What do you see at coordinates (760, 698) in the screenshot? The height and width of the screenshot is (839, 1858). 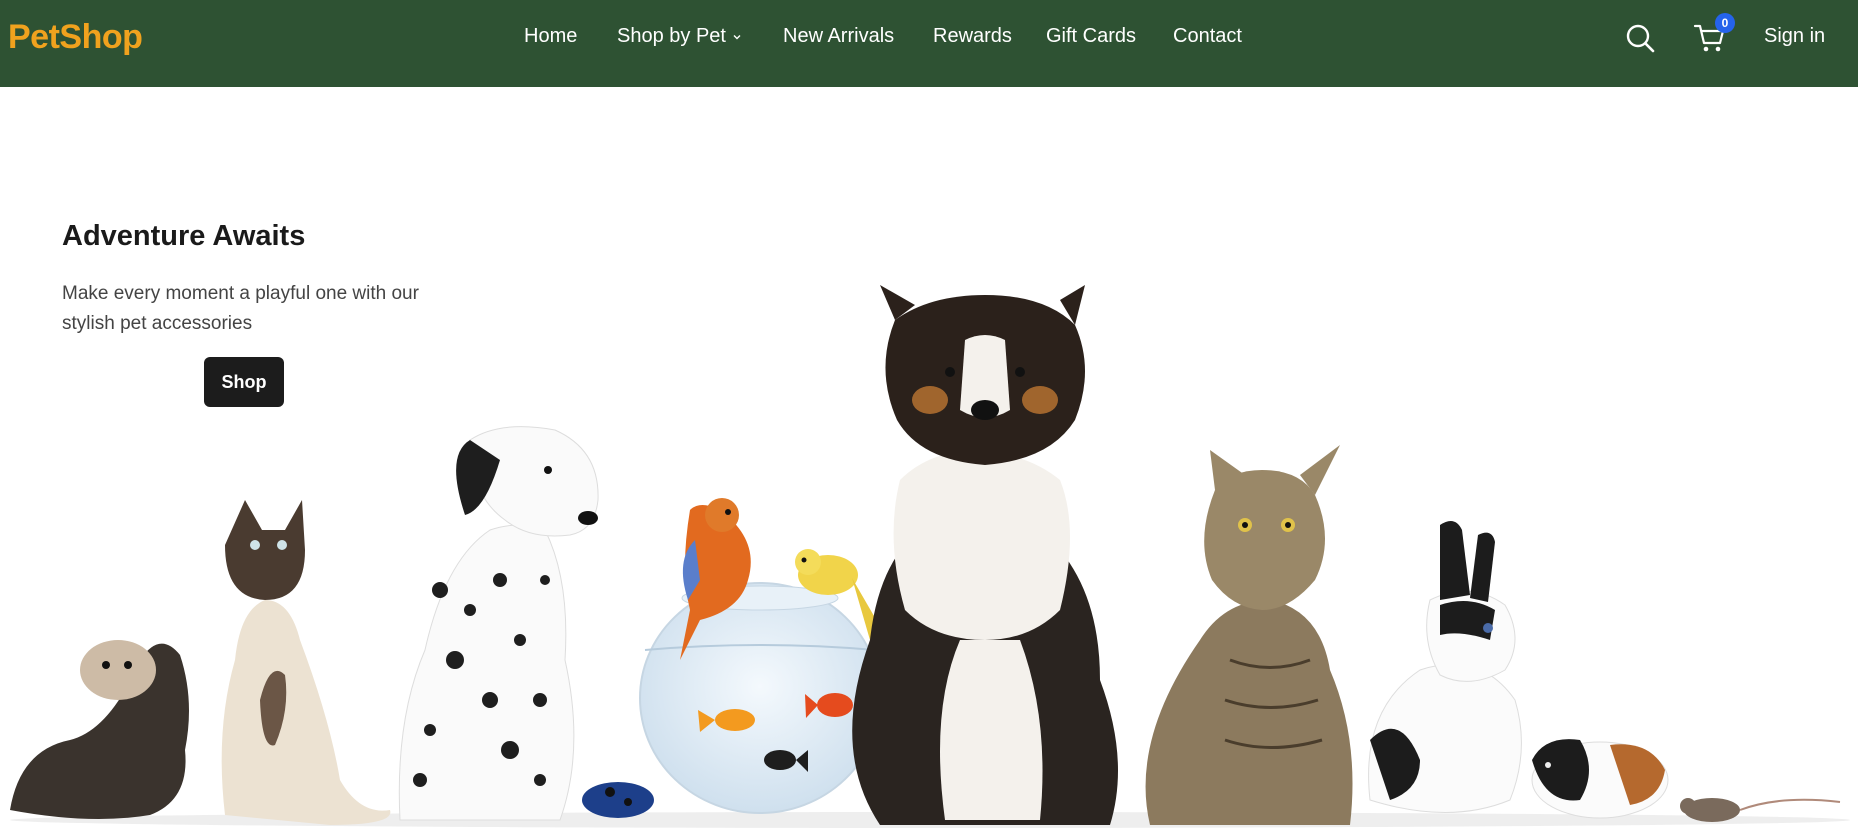 I see `fishbowl-image` at bounding box center [760, 698].